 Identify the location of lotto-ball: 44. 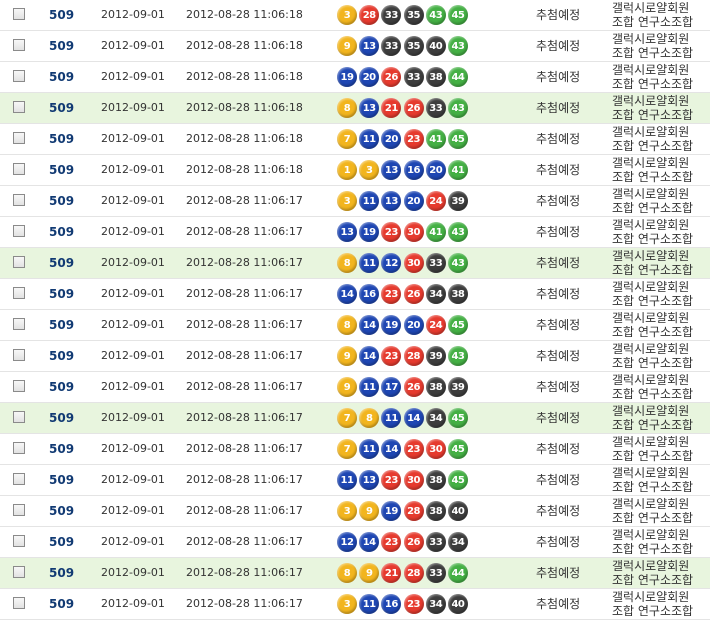
(457, 573).